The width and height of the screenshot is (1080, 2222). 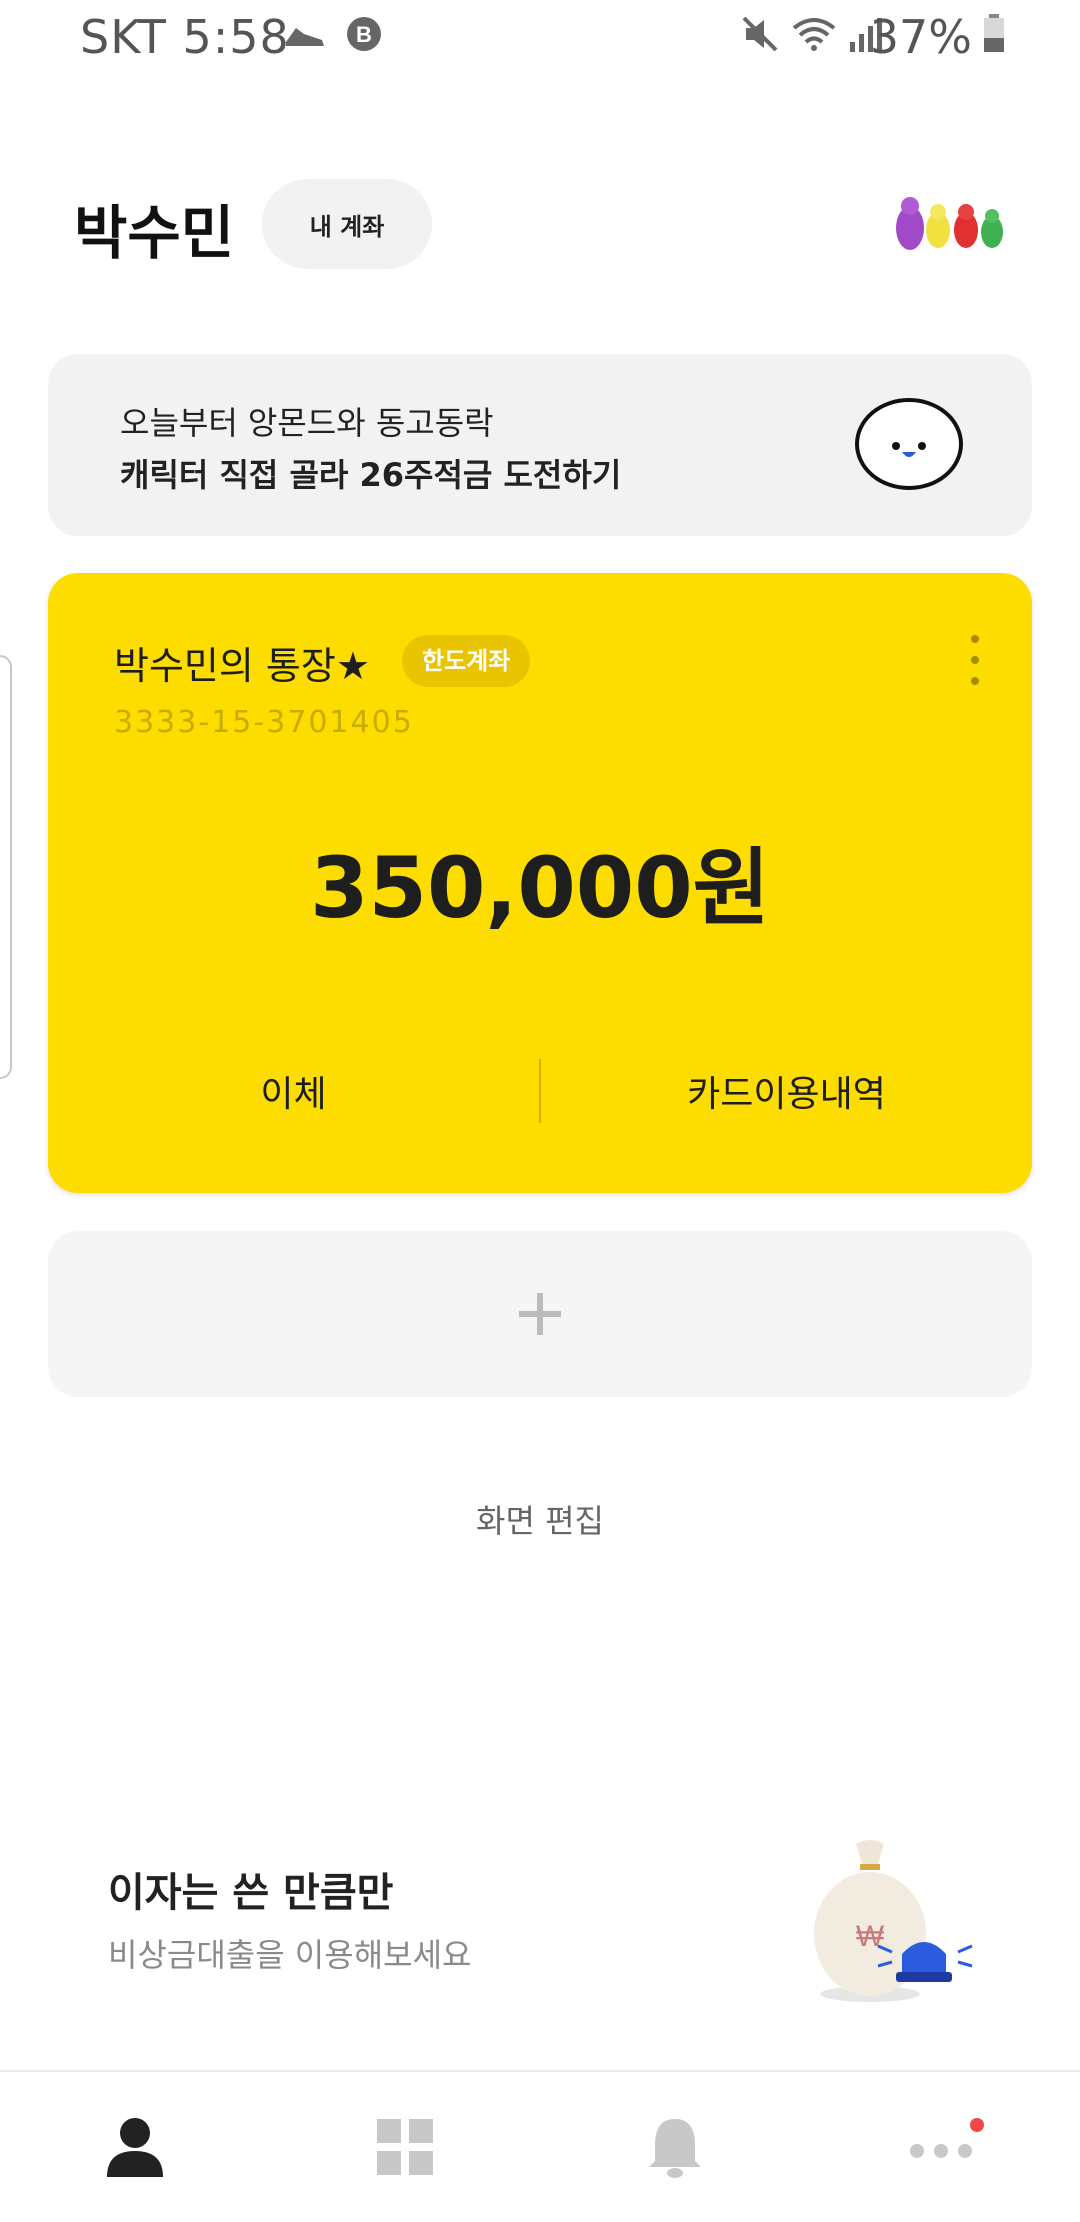 What do you see at coordinates (760, 34) in the screenshot?
I see `mute-icon` at bounding box center [760, 34].